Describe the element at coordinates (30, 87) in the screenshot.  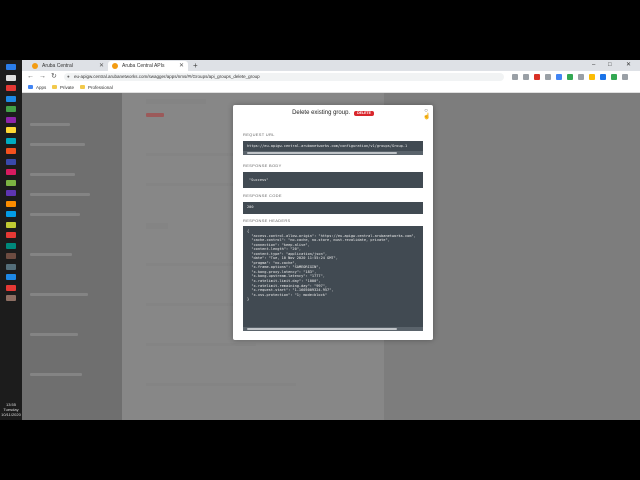
I see `apps-grid-icon` at that location.